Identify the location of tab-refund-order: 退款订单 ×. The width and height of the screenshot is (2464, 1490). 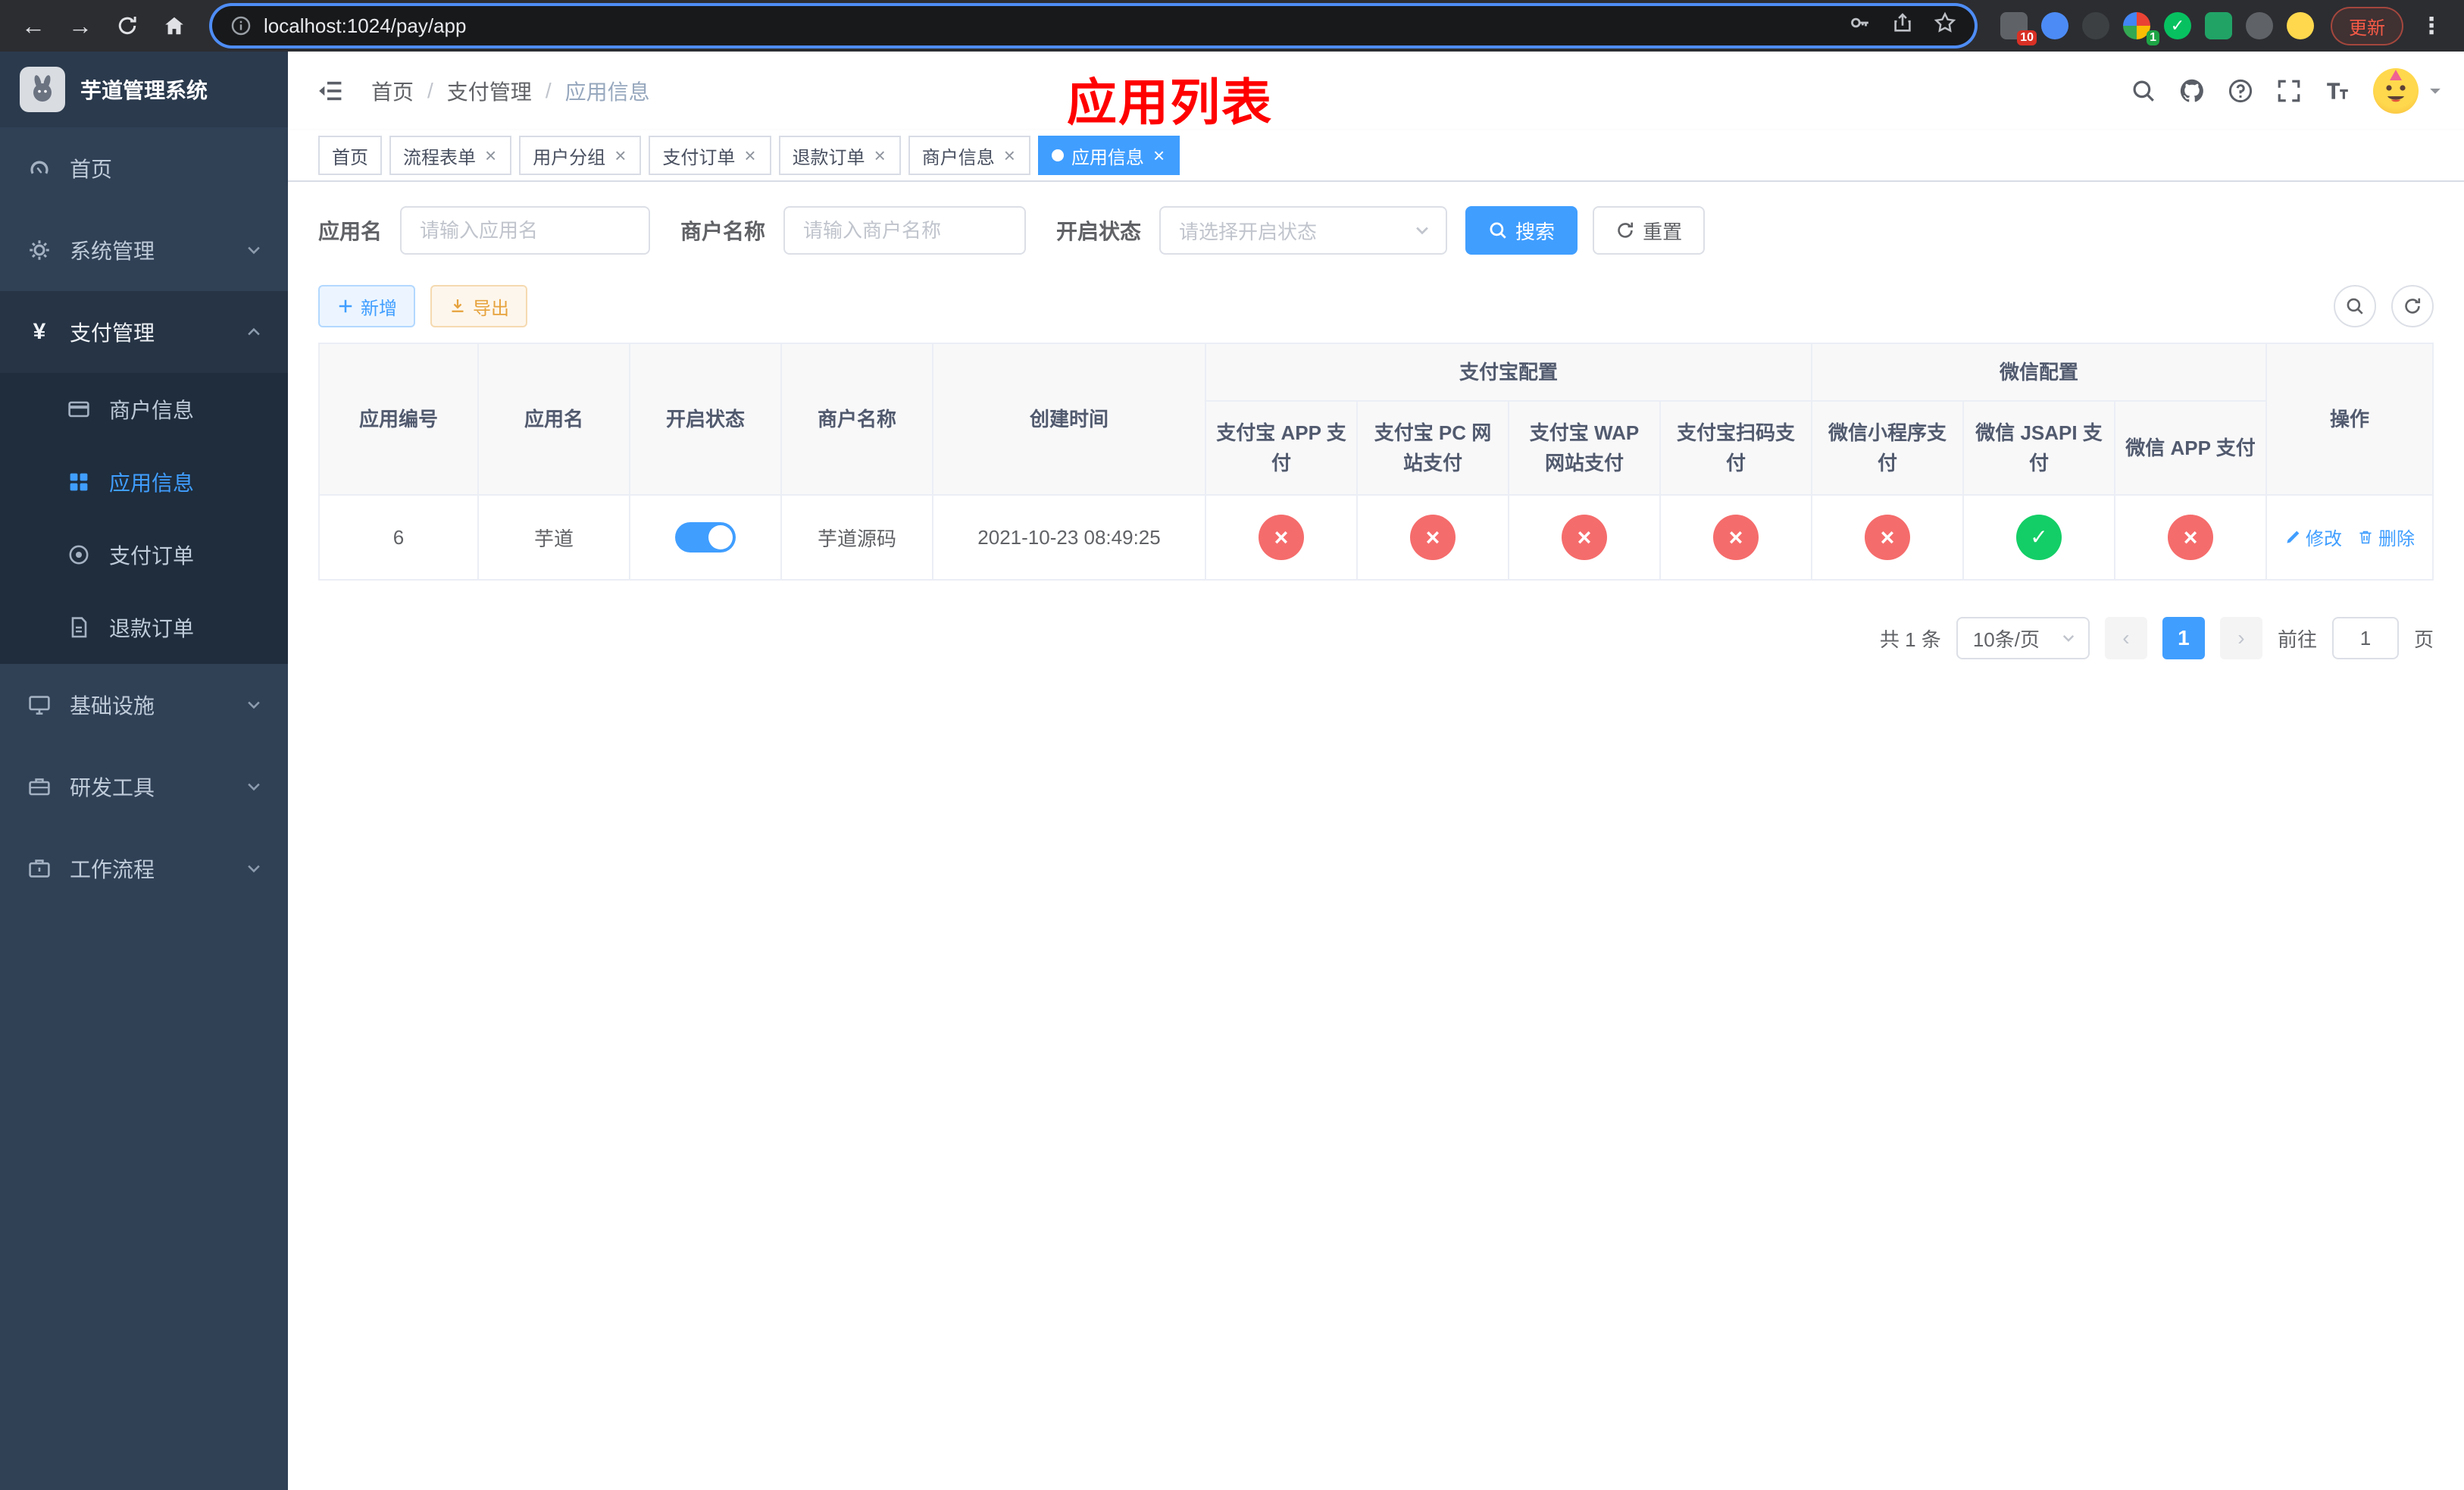
(839, 155).